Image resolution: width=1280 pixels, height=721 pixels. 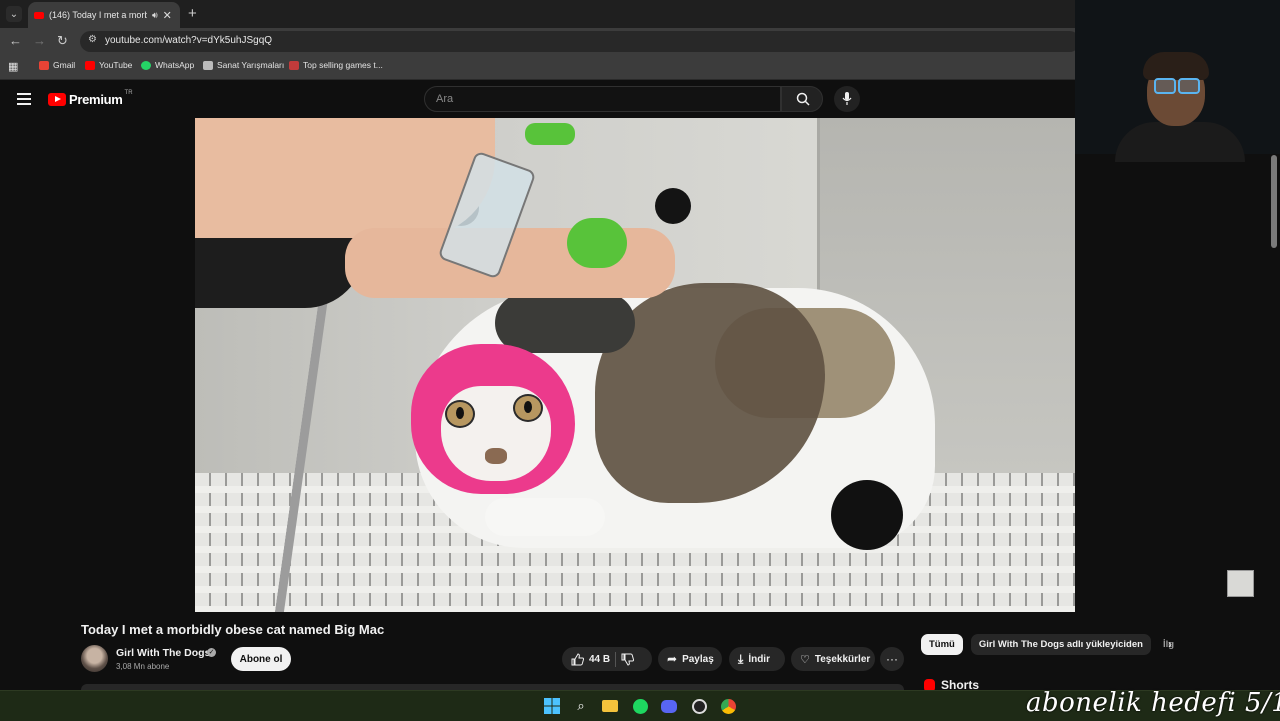 I want to click on windows-start-icon, so click(x=552, y=706).